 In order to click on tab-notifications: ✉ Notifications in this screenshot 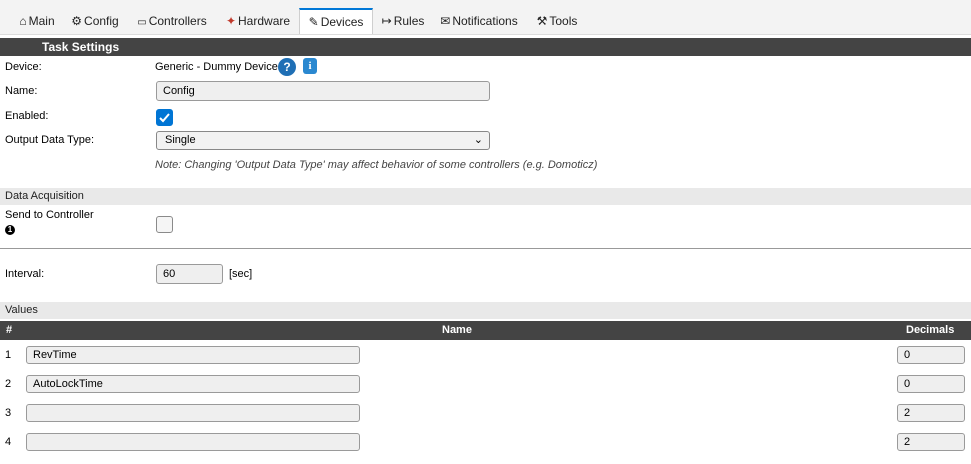, I will do `click(479, 21)`.